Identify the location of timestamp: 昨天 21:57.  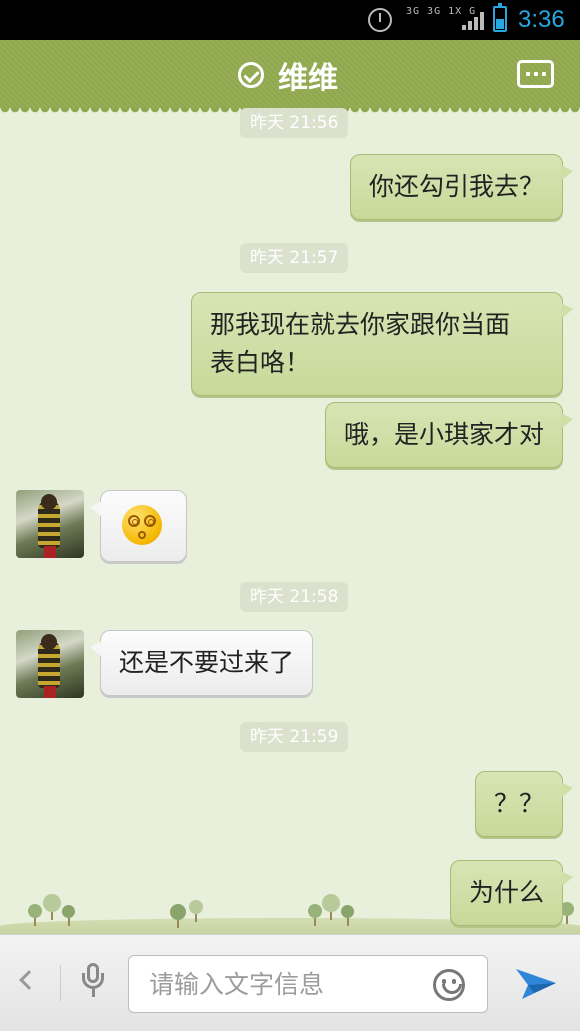
(294, 258).